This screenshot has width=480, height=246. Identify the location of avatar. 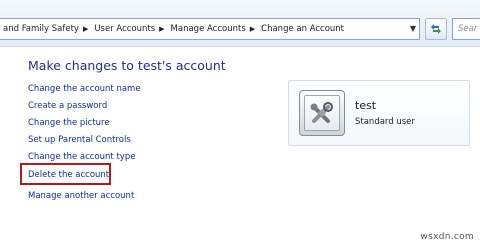
(322, 113).